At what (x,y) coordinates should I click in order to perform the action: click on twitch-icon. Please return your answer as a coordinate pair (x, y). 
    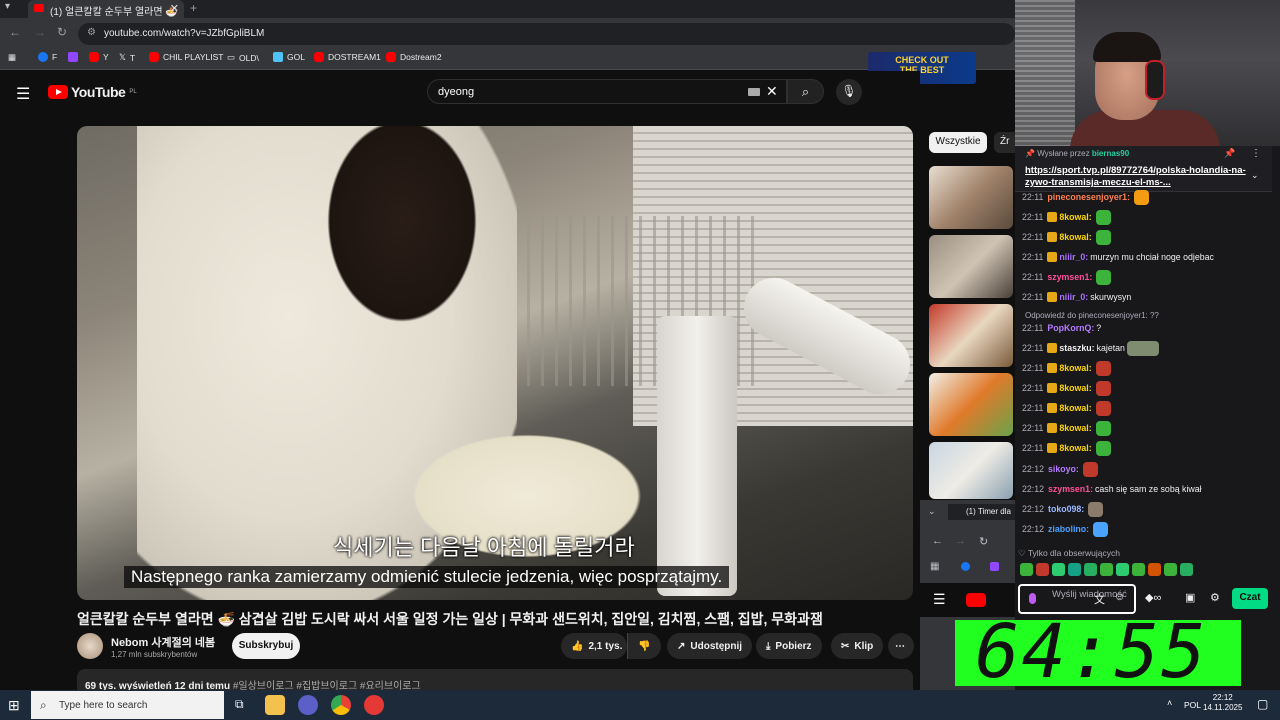
    Looking at the image, I should click on (994, 566).